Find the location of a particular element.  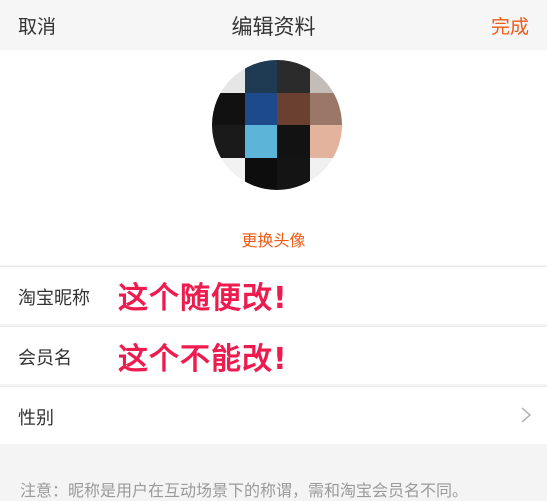

chevron-right-icon is located at coordinates (526, 415).